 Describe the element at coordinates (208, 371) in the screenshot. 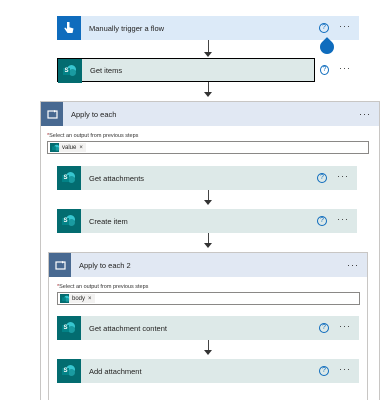

I see `add-attachment-card: S Add attachment ? ···` at that location.